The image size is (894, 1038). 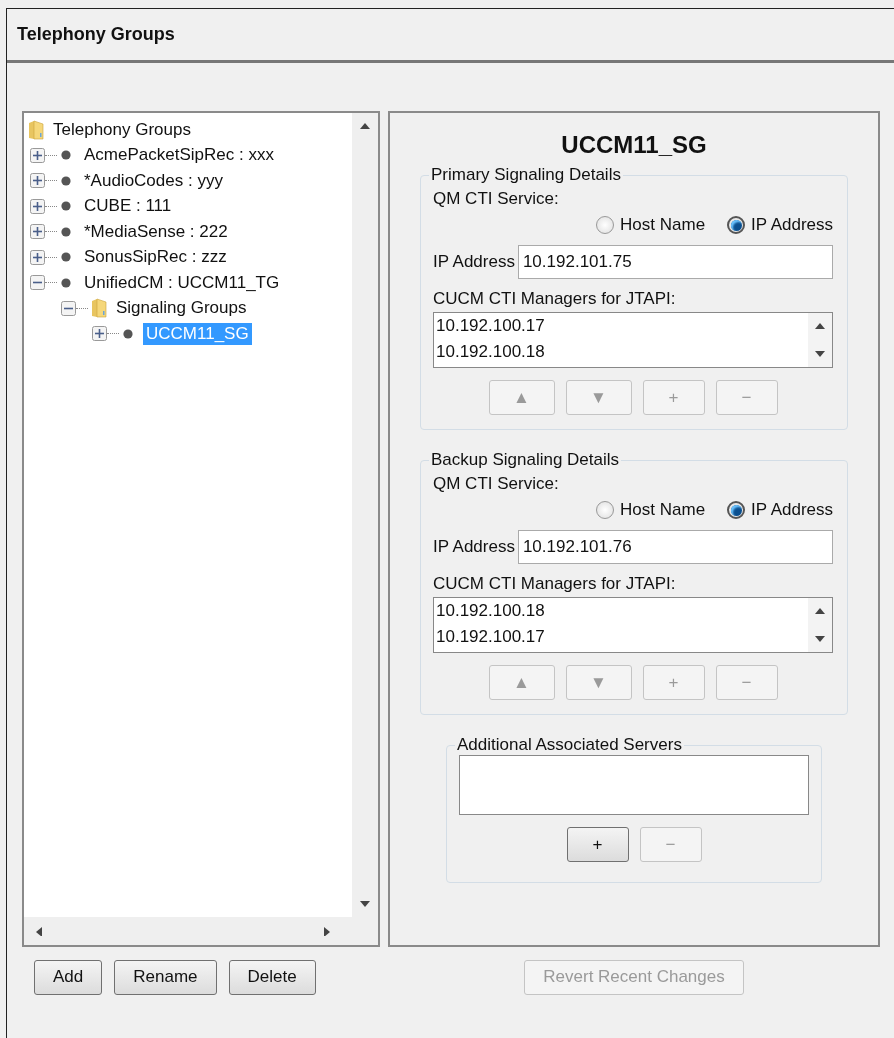 I want to click on detail-title: UCCM11_SG, so click(x=634, y=145).